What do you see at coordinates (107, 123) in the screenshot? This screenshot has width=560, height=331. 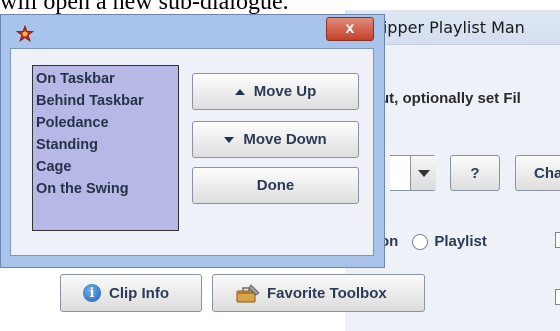 I see `list-item: Poledance` at bounding box center [107, 123].